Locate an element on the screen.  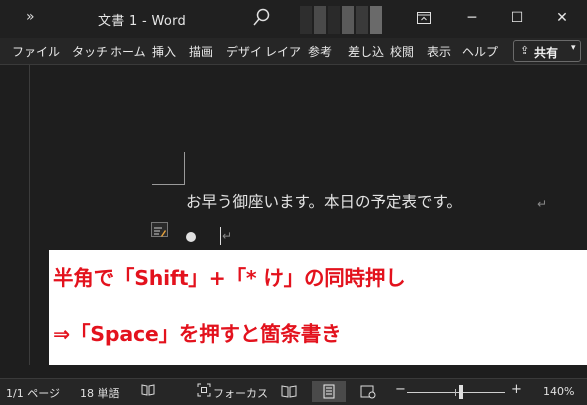
close-button: ✕ is located at coordinates (562, 18).